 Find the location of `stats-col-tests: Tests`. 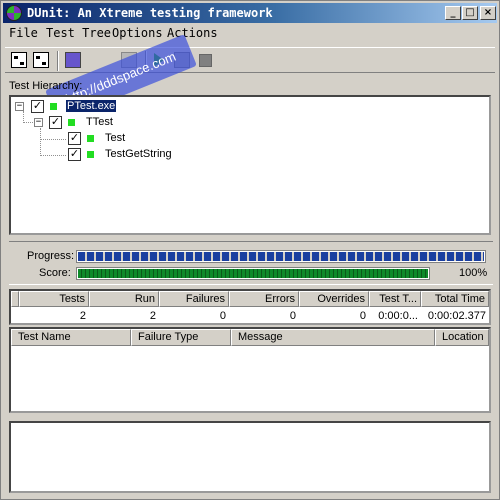

stats-col-tests: Tests is located at coordinates (54, 299).